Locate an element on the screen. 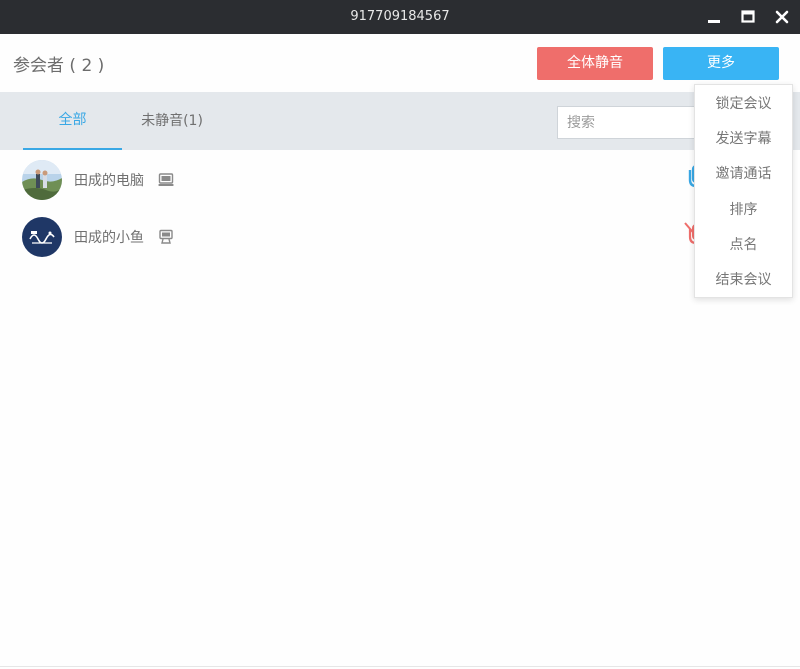 This screenshot has height=669, width=800. tab-all: 全部 is located at coordinates (72, 121).